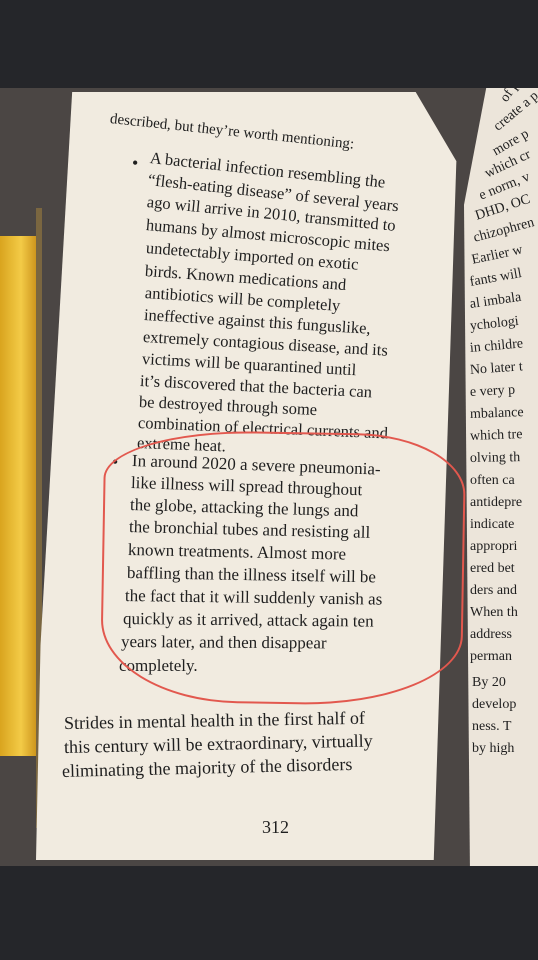  I want to click on right-page-line: e very p, so click(492, 391).